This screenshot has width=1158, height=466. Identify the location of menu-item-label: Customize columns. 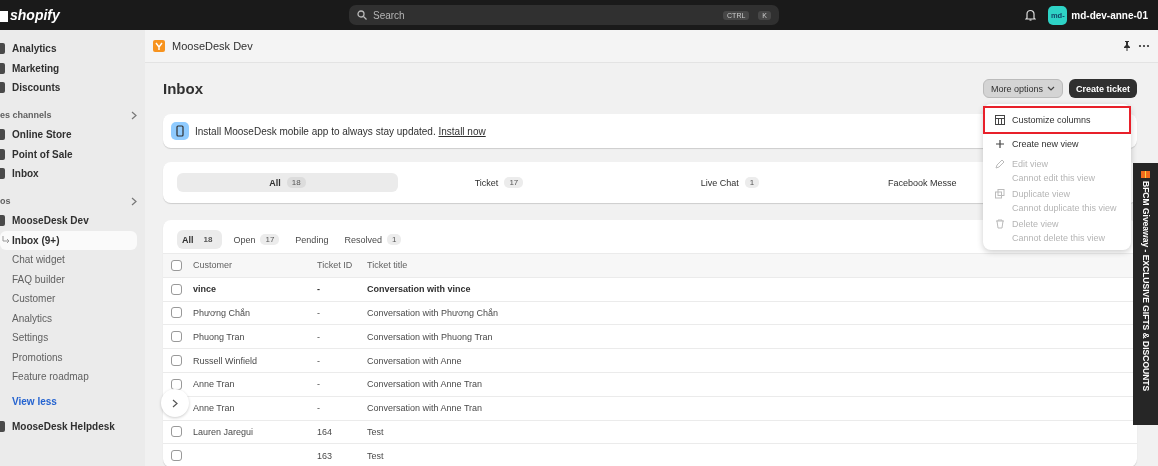
(1051, 120).